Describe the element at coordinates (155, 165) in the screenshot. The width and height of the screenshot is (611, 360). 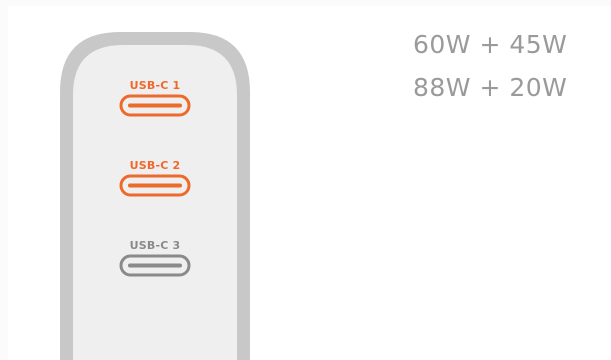
I see `port-label-usb-c-2: USB-C 2` at that location.